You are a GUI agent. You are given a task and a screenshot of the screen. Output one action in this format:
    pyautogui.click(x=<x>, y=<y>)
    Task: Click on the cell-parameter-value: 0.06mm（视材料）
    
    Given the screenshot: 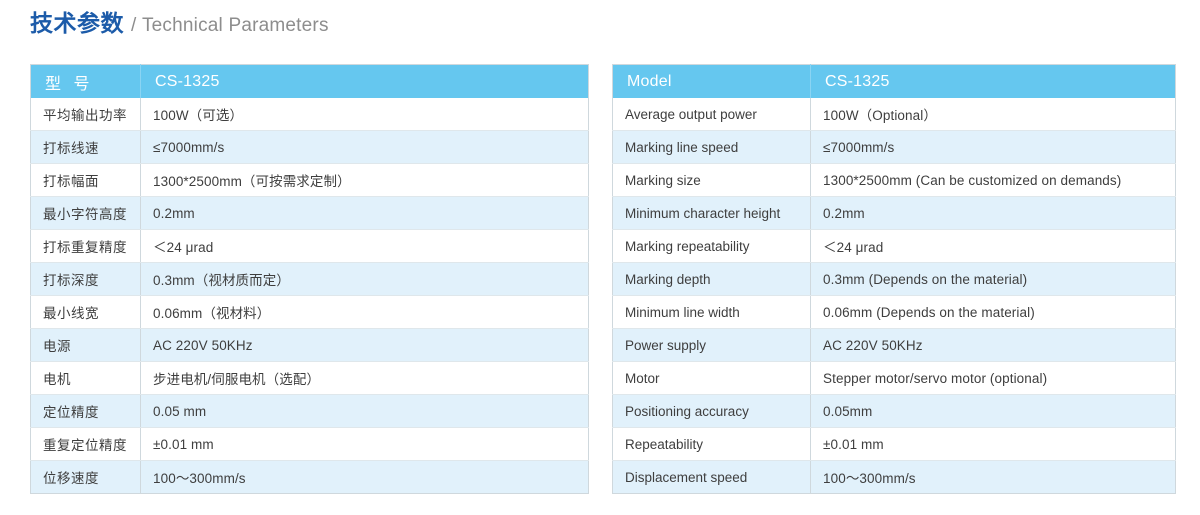 What is the action you would take?
    pyautogui.click(x=364, y=312)
    